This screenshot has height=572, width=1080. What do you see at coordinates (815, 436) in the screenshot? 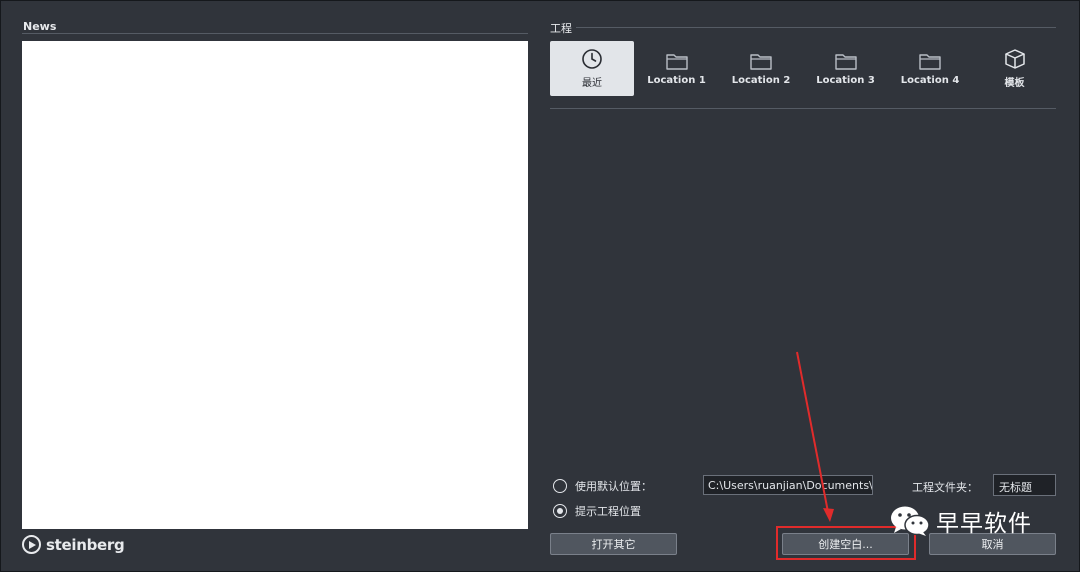
I see `annotation-arrow` at bounding box center [815, 436].